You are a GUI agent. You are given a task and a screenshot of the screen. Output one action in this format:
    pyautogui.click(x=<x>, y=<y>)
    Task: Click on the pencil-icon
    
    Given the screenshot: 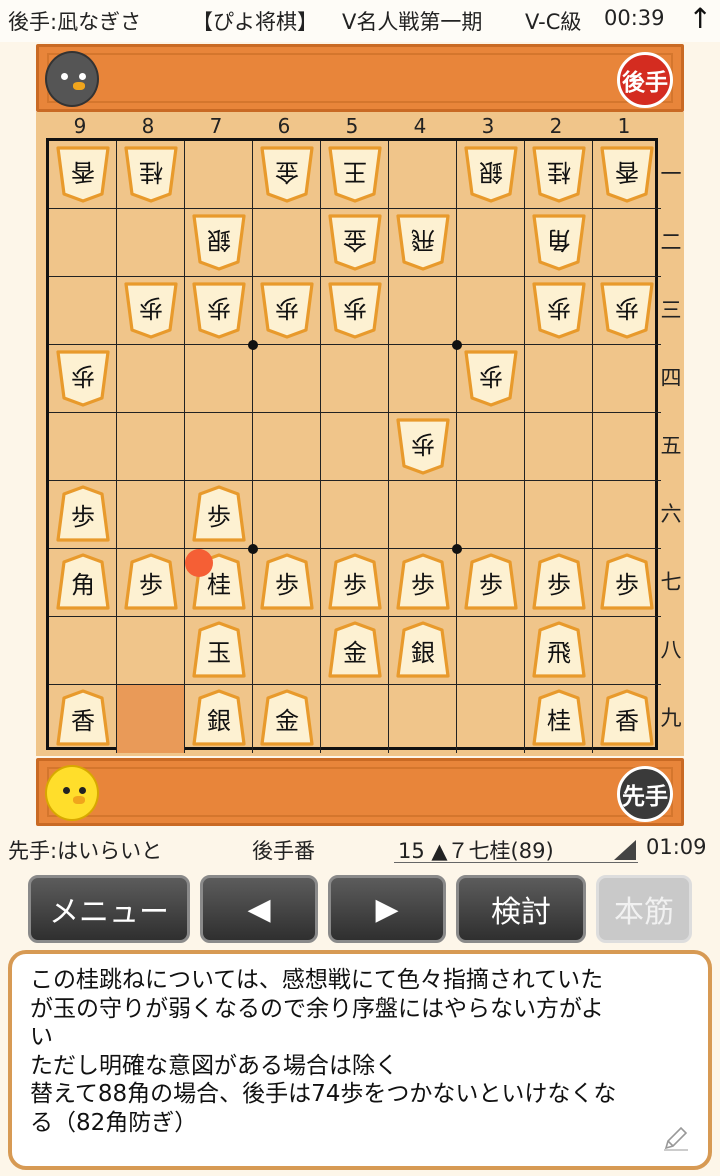 What is the action you would take?
    pyautogui.click(x=676, y=1138)
    